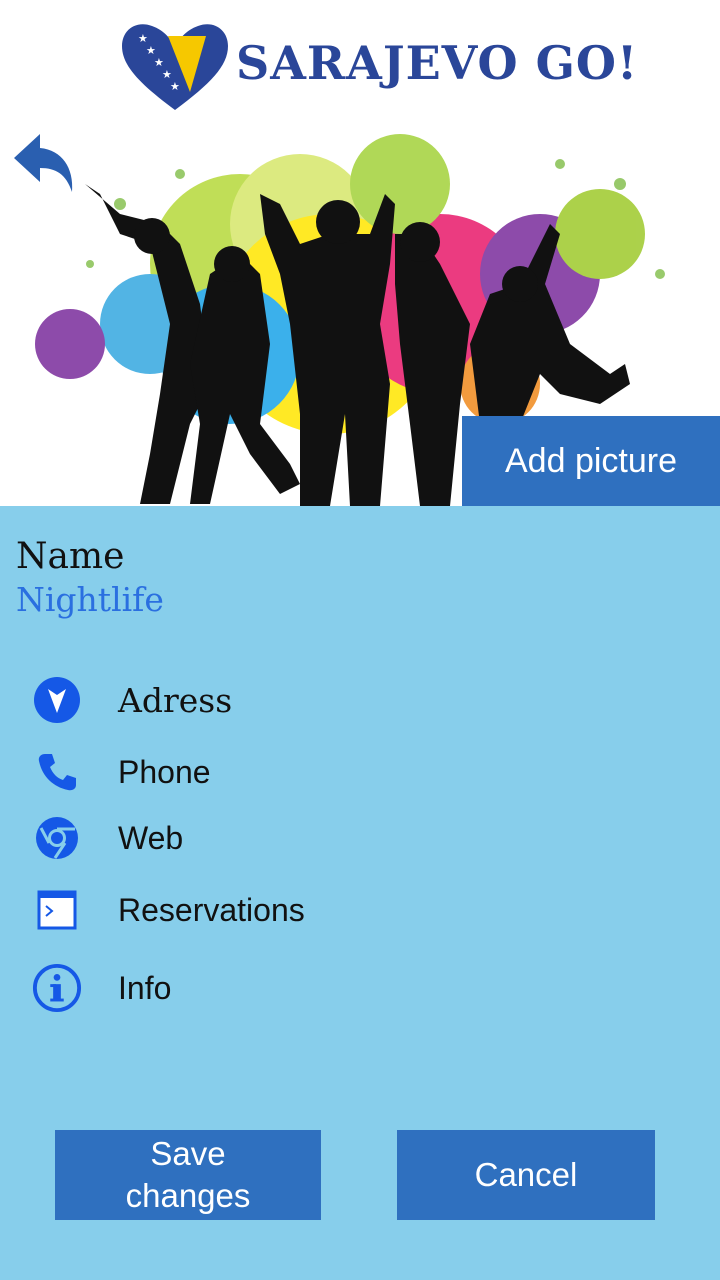  What do you see at coordinates (57, 838) in the screenshot?
I see `browser-icon` at bounding box center [57, 838].